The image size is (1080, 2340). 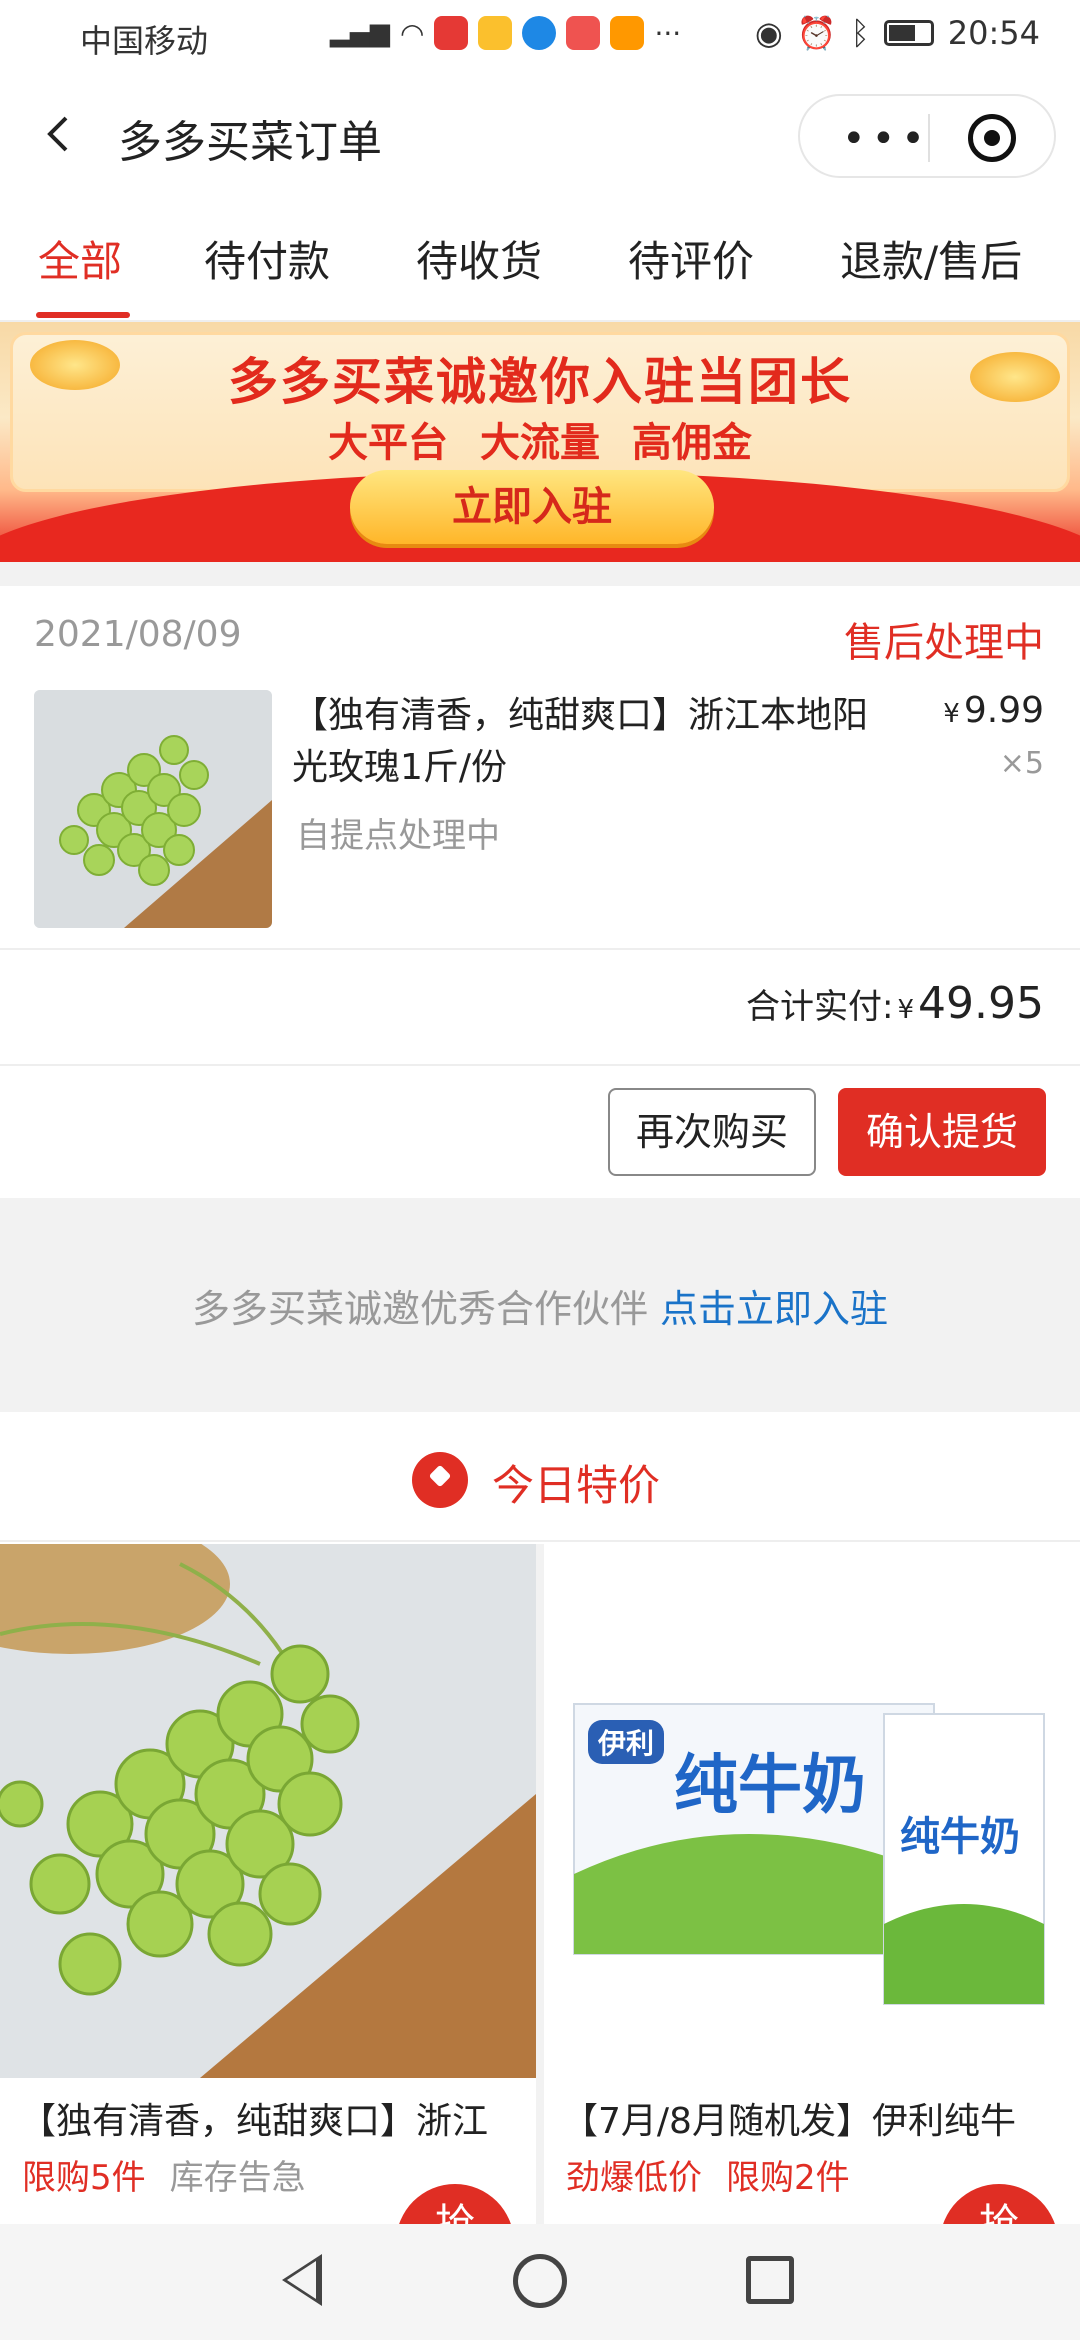 I want to click on product-card: 【独有清香，纯甜爽口】浙江 限购5件 库存告急 抢, so click(x=268, y=1884).